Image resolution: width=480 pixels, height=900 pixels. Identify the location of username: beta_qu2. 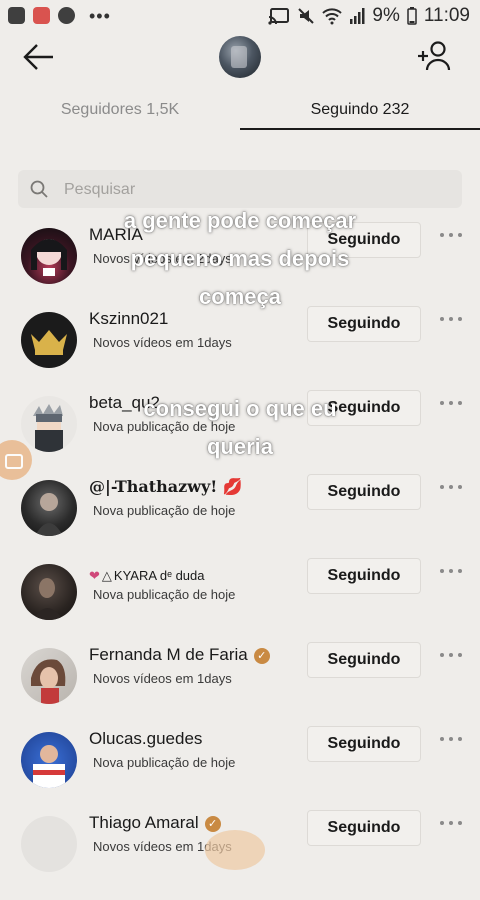
(124, 403).